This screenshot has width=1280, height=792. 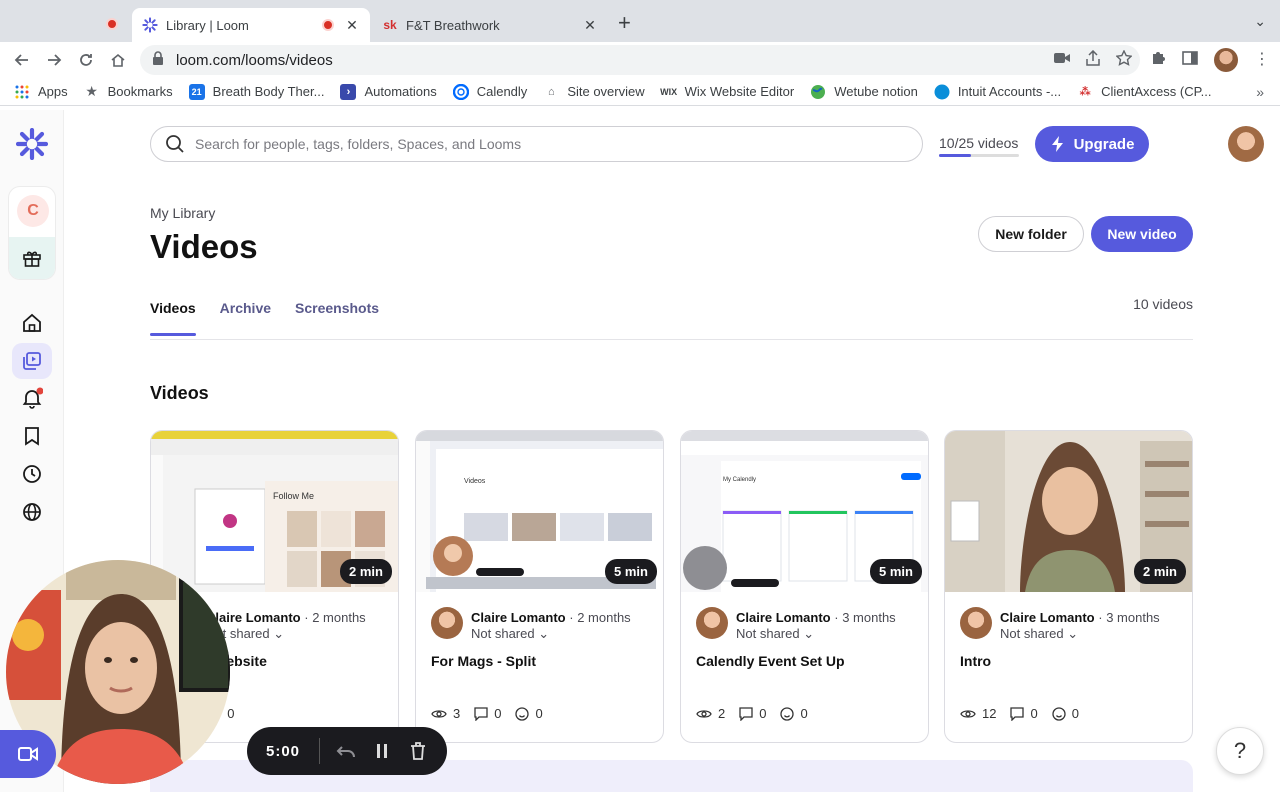 What do you see at coordinates (1068, 511) in the screenshot?
I see `video-thumbnail: 2 min` at bounding box center [1068, 511].